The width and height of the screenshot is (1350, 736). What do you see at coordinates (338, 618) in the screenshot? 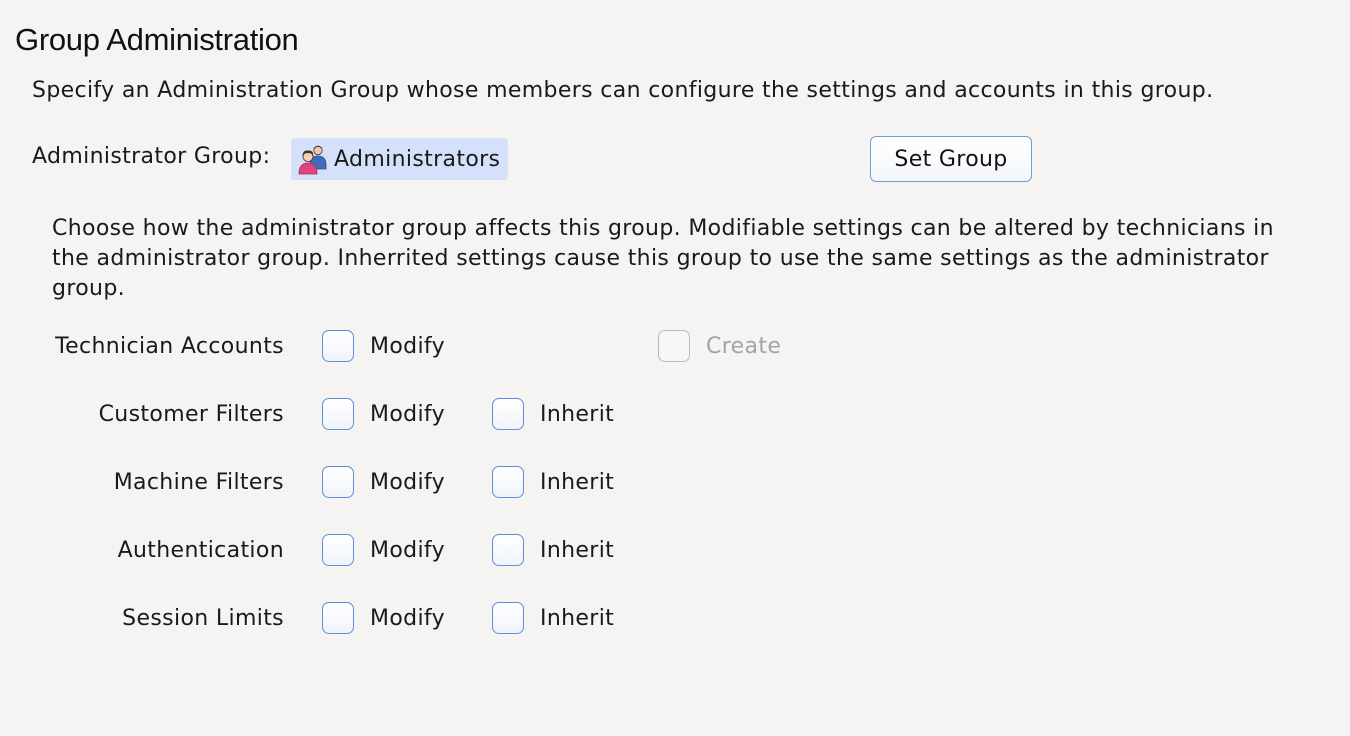
I see `session-limits-modify-checkbox` at bounding box center [338, 618].